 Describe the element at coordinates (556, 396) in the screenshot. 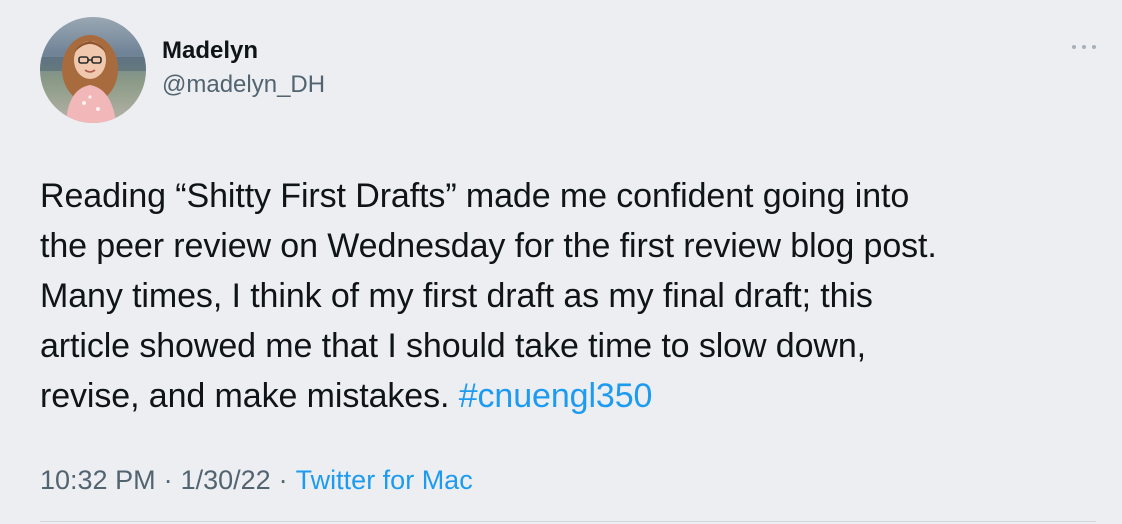

I see `hashtag-link: #cnuengl350` at that location.